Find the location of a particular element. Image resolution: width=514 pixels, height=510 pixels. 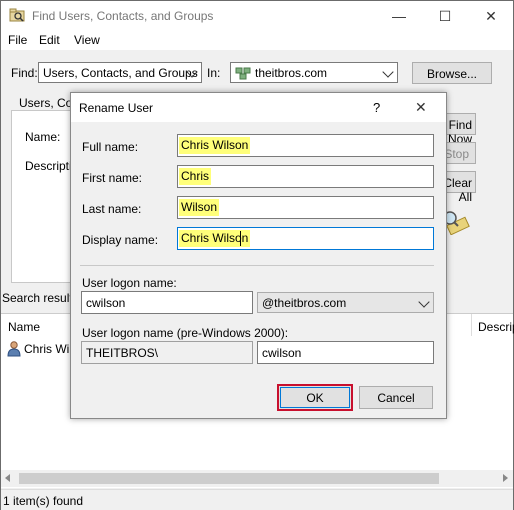

minimize-button: — is located at coordinates (399, 16).